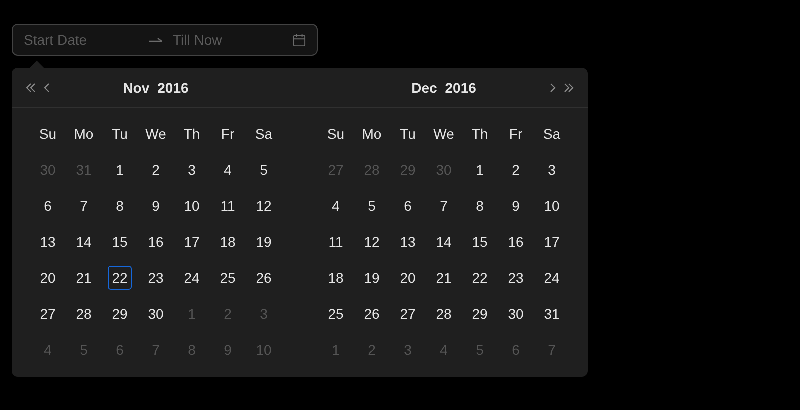 This screenshot has width=800, height=410. I want to click on previous-year-button, so click(31, 87).